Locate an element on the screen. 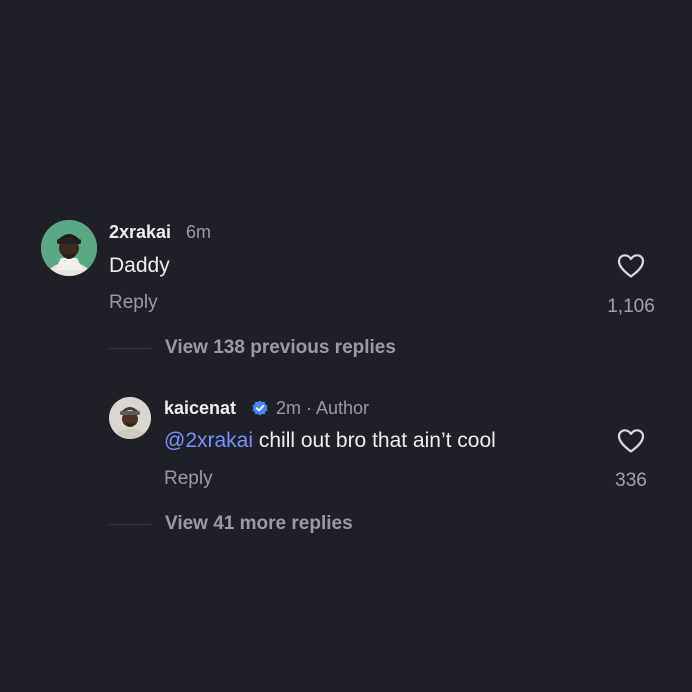 Image resolution: width=692 pixels, height=692 pixels. reply-text-container: @2xrakai chill out bro that ain’t cool is located at coordinates (330, 441).